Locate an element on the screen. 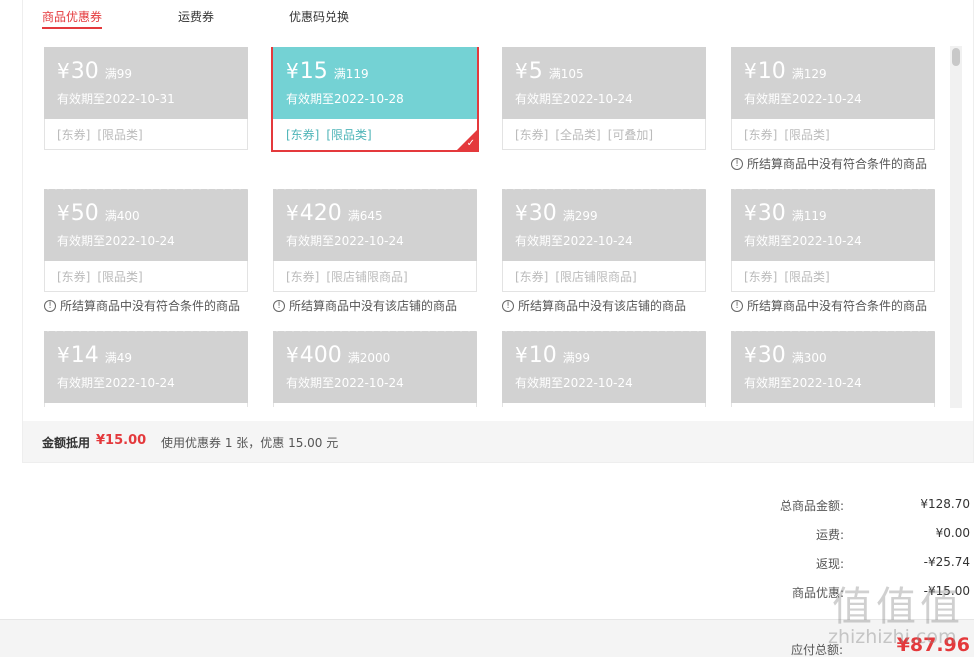 This screenshot has height=658, width=974. note-text: 所结算商品中没有该店铺的商品 is located at coordinates (373, 306).